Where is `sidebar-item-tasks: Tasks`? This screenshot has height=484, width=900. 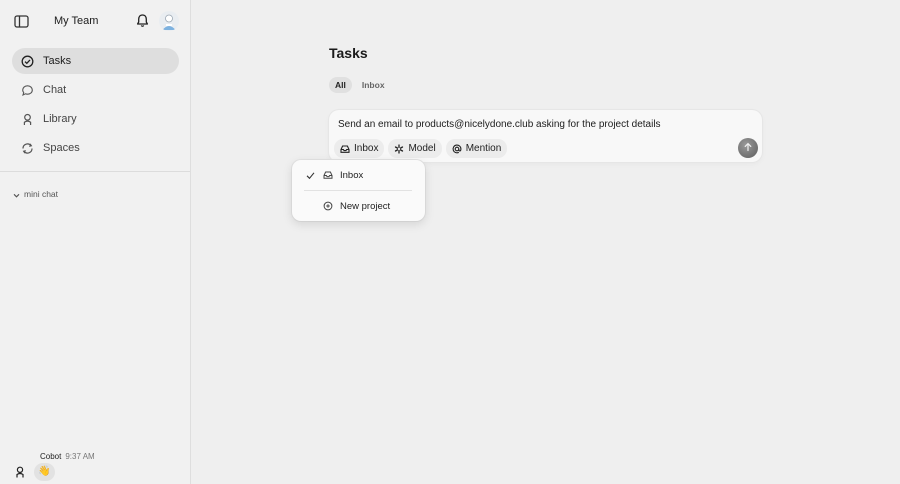 sidebar-item-tasks: Tasks is located at coordinates (95, 61).